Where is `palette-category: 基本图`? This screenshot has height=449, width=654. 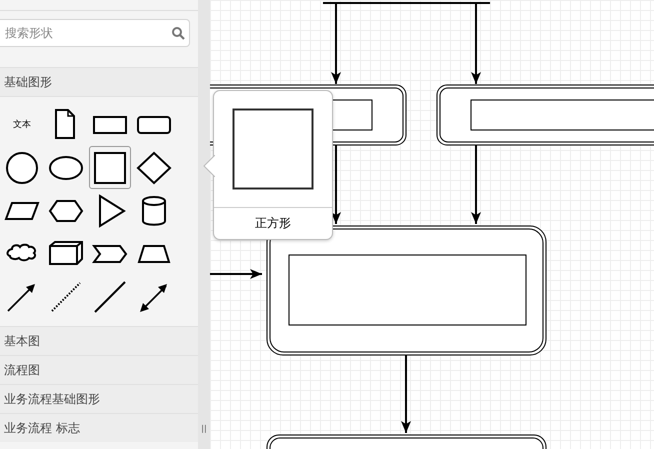
palette-category: 基本图 is located at coordinates (99, 340).